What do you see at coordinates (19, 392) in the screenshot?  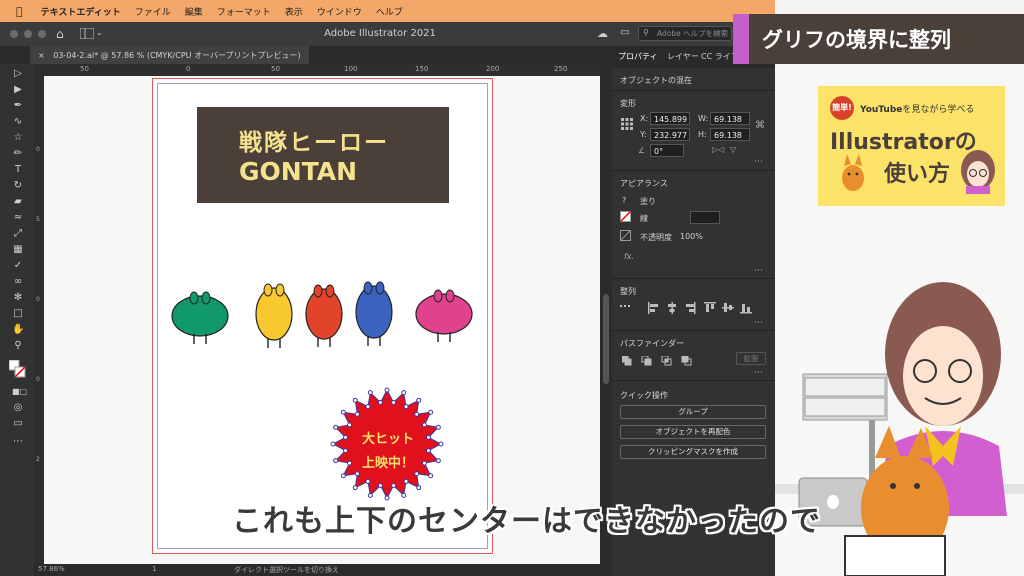 I see `color-mode-icons: ■□` at bounding box center [19, 392].